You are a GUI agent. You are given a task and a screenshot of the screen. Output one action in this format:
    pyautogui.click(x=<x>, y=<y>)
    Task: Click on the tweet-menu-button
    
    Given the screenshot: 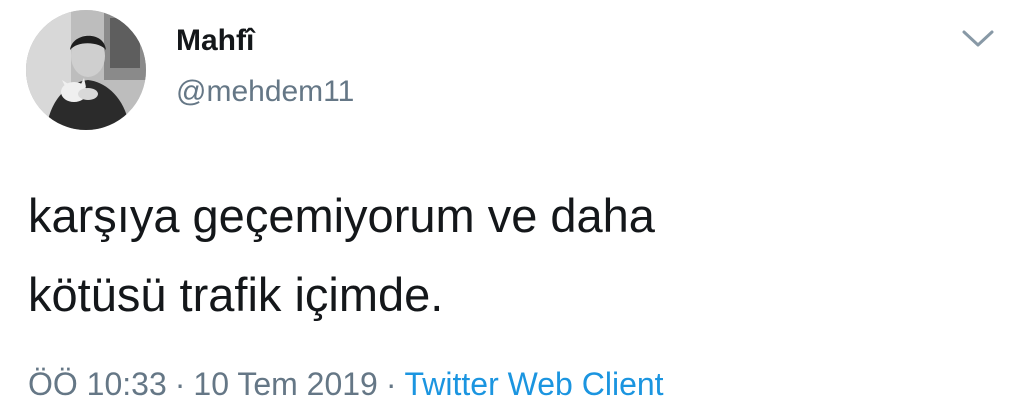 What is the action you would take?
    pyautogui.click(x=978, y=39)
    